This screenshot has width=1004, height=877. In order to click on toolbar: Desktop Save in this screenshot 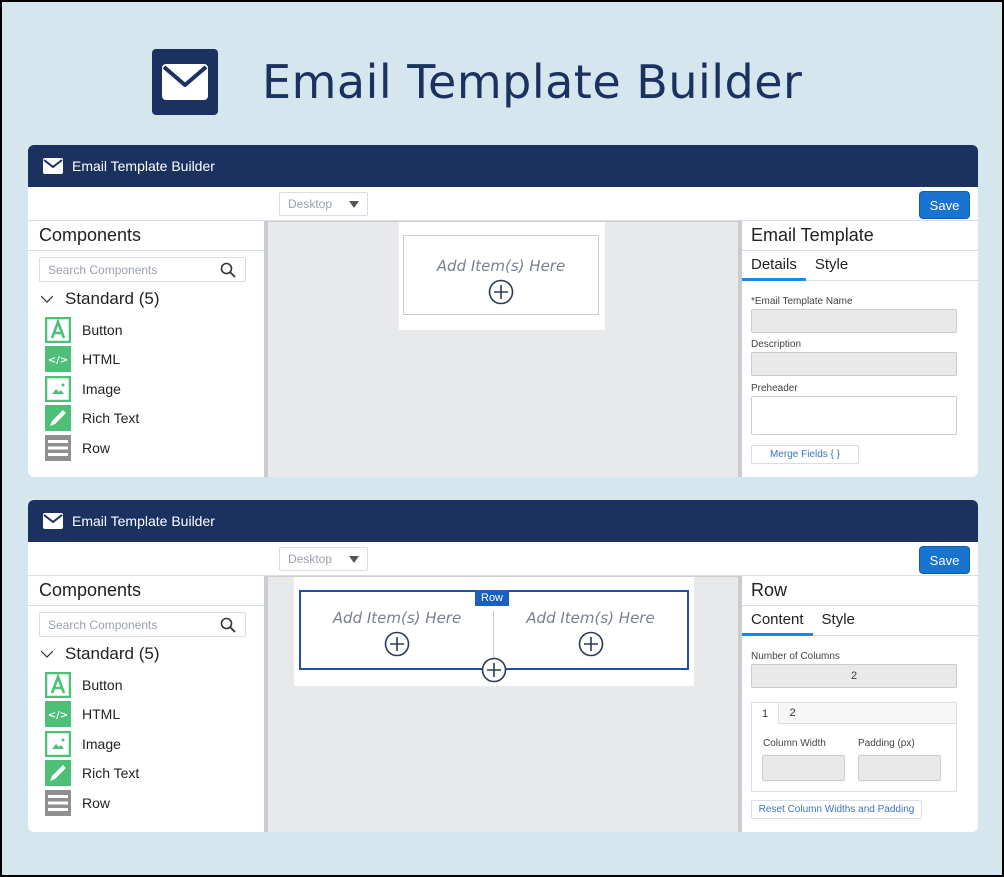, I will do `click(503, 559)`.